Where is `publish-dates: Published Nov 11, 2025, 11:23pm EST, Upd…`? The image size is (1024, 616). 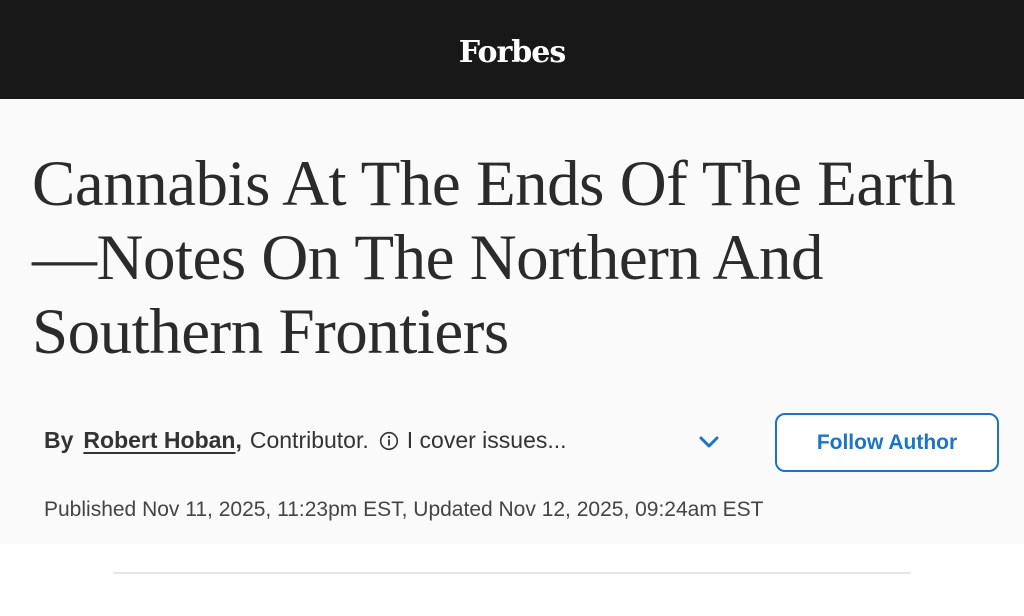 publish-dates: Published Nov 11, 2025, 11:23pm EST, Upd… is located at coordinates (404, 509).